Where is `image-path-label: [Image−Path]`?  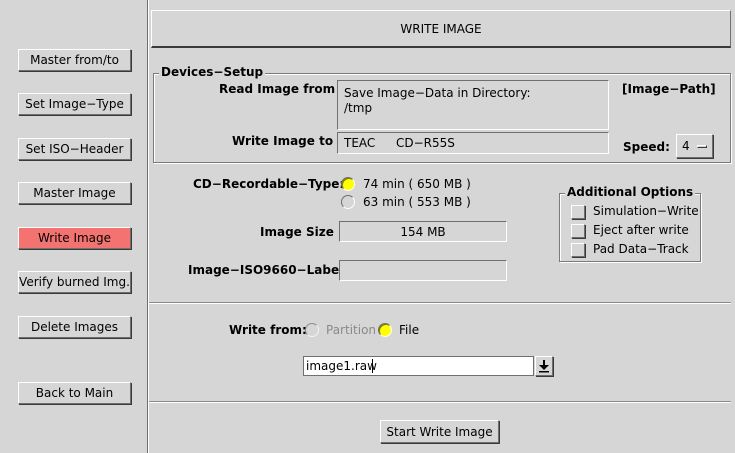 image-path-label: [Image−Path] is located at coordinates (669, 89).